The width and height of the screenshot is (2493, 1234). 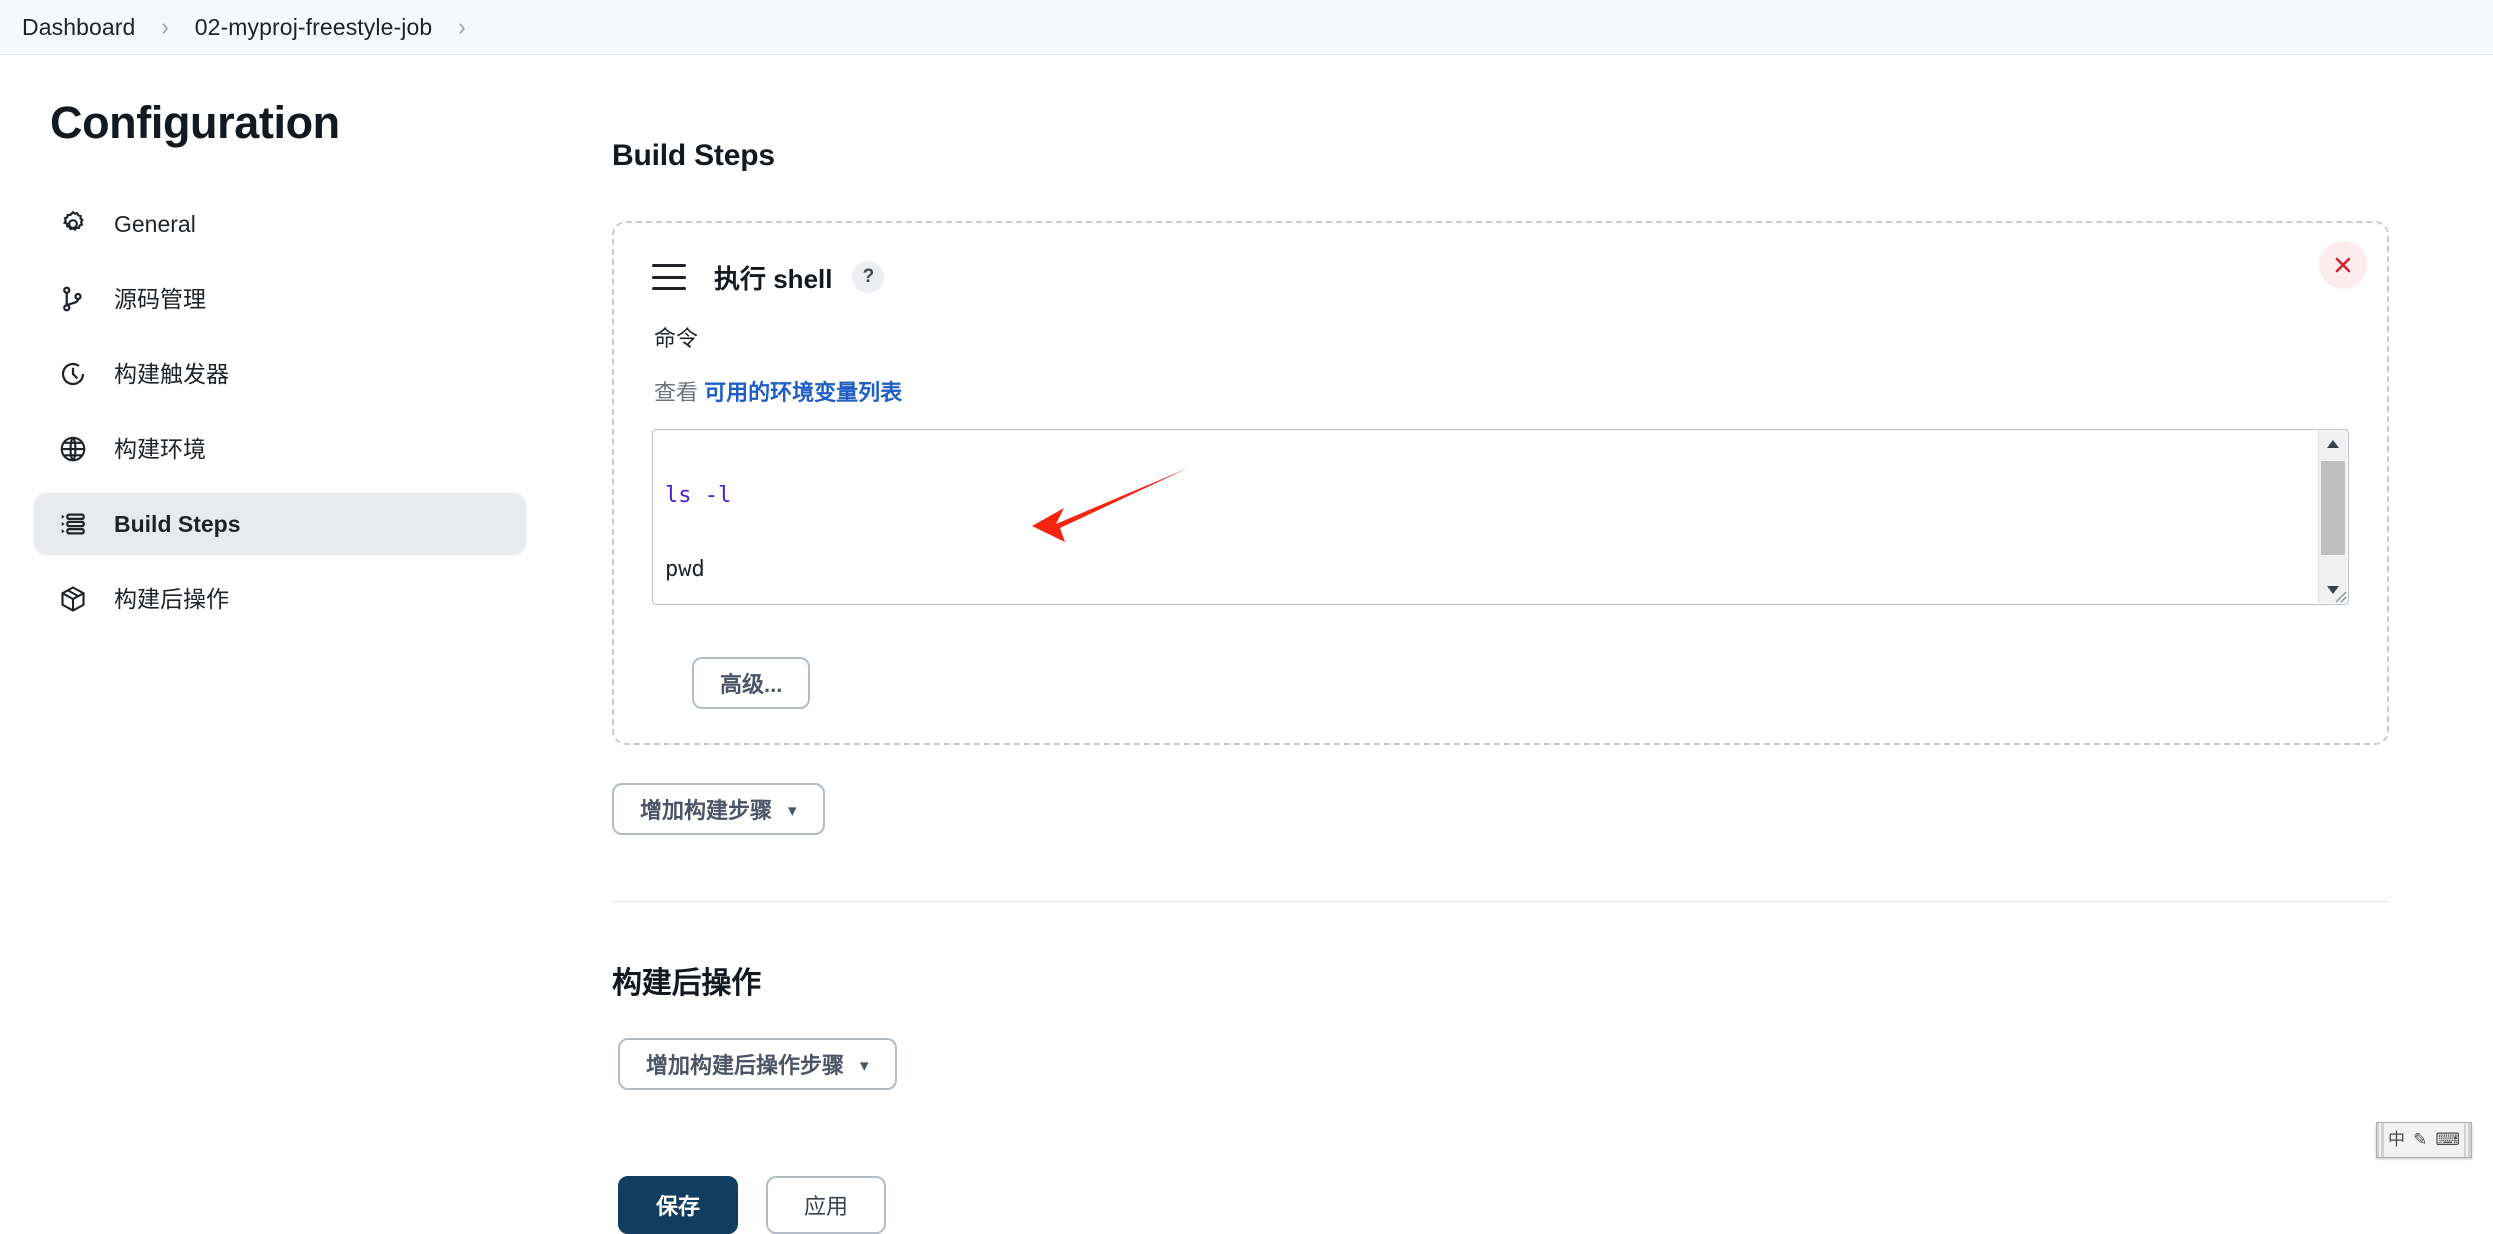 What do you see at coordinates (676, 338) in the screenshot?
I see `command-label: 命令` at bounding box center [676, 338].